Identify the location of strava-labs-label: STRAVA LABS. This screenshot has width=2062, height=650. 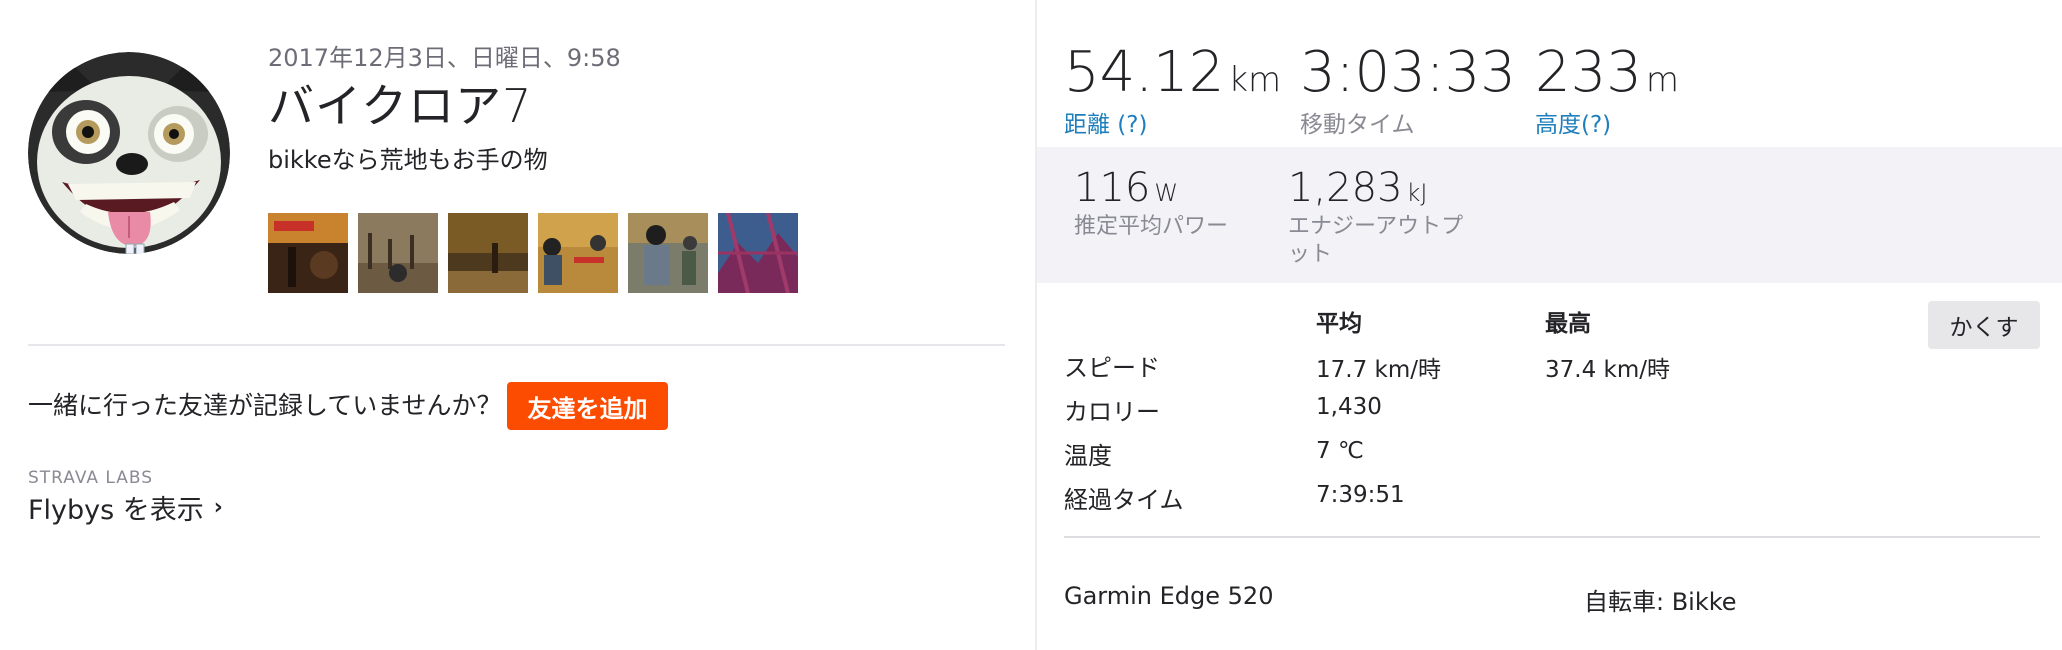
(91, 478).